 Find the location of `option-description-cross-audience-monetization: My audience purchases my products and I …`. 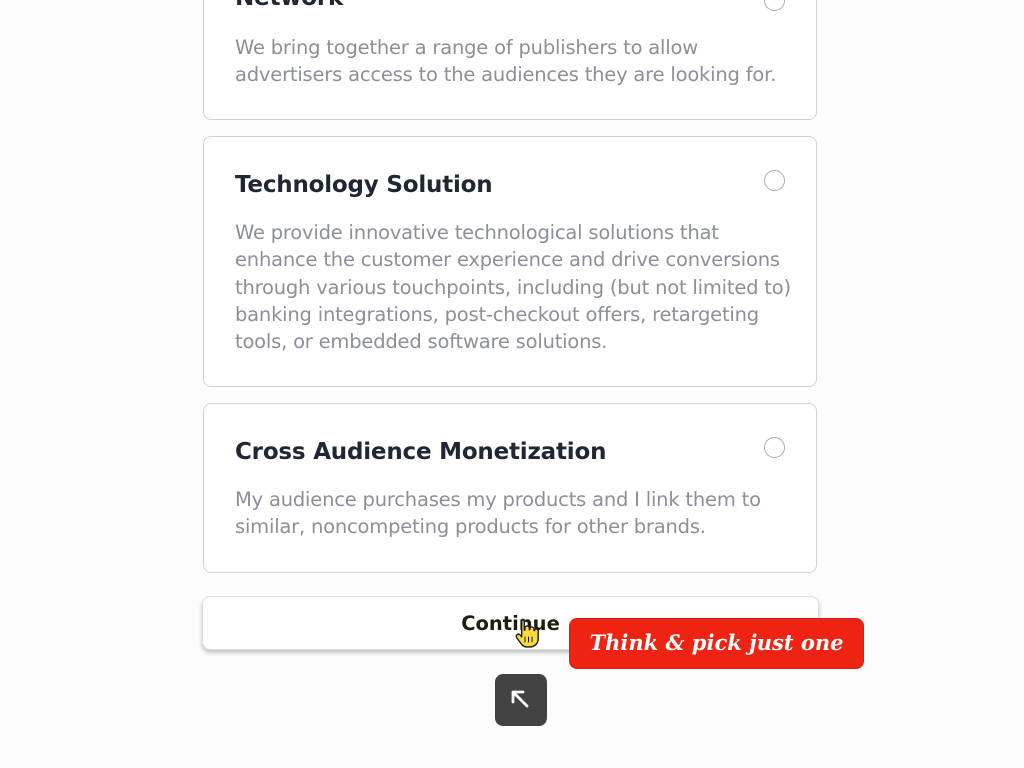

option-description-cross-audience-monetization: My audience purchases my products and I … is located at coordinates (498, 513).